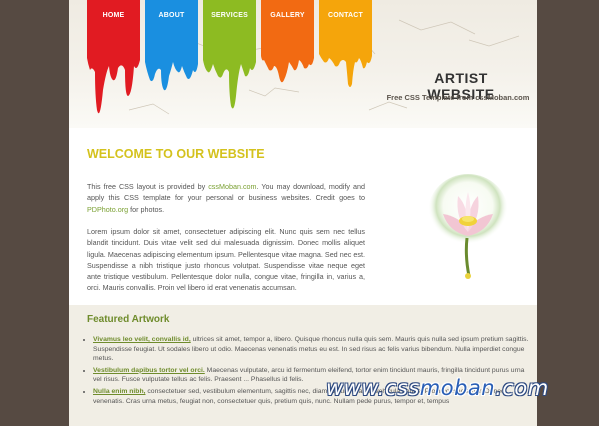 Image resolution: width=599 pixels, height=426 pixels. Describe the element at coordinates (345, 50) in the screenshot. I see `nav-contact: CONTACT` at that location.